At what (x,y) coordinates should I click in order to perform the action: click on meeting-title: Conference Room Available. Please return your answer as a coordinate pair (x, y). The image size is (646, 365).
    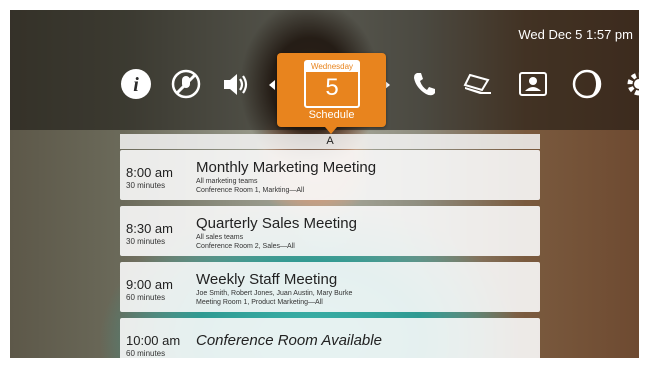
    Looking at the image, I should click on (289, 340).